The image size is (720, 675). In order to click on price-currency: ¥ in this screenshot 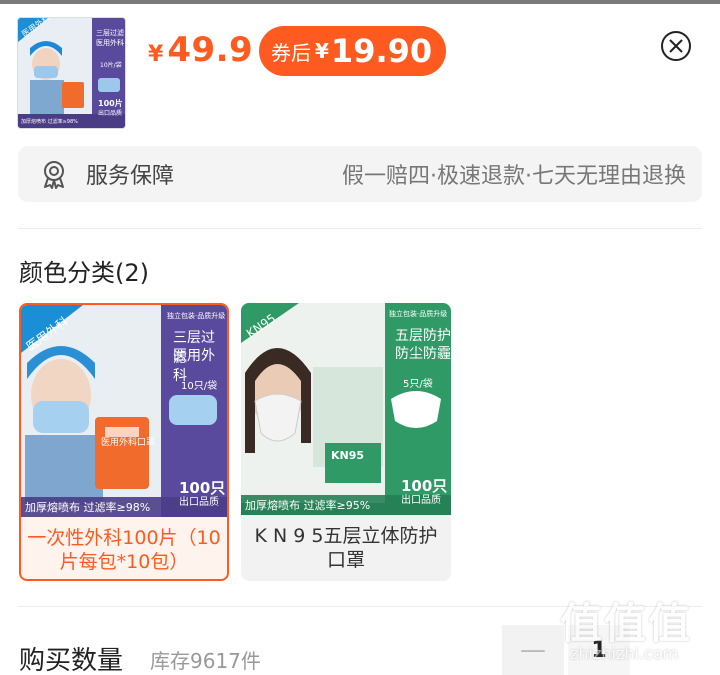, I will do `click(156, 54)`.